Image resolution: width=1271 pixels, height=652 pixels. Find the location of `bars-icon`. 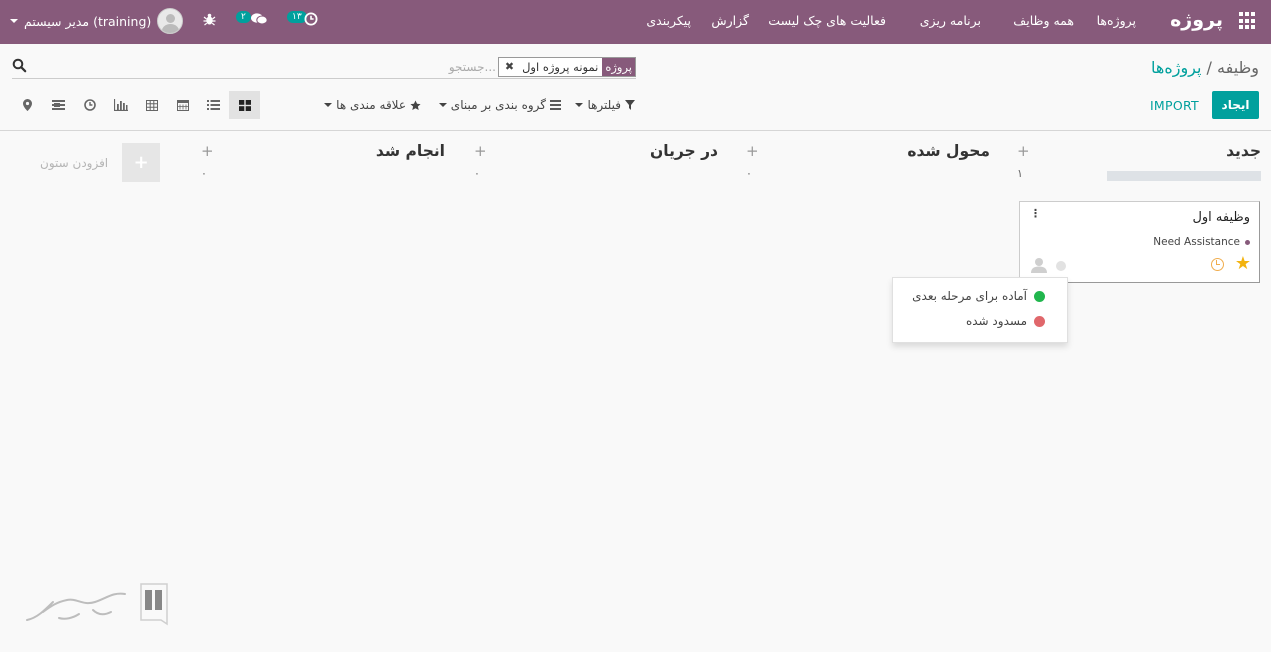

bars-icon is located at coordinates (555, 105).